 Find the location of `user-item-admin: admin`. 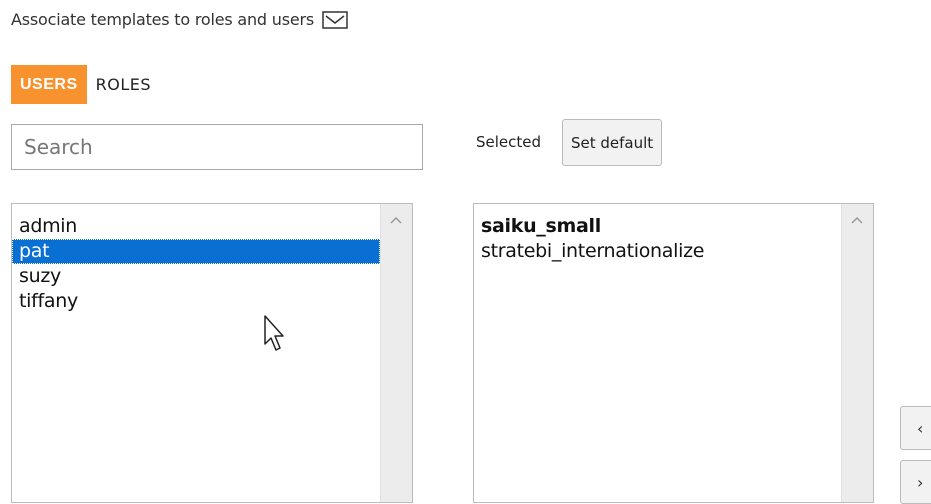

user-item-admin: admin is located at coordinates (196, 226).